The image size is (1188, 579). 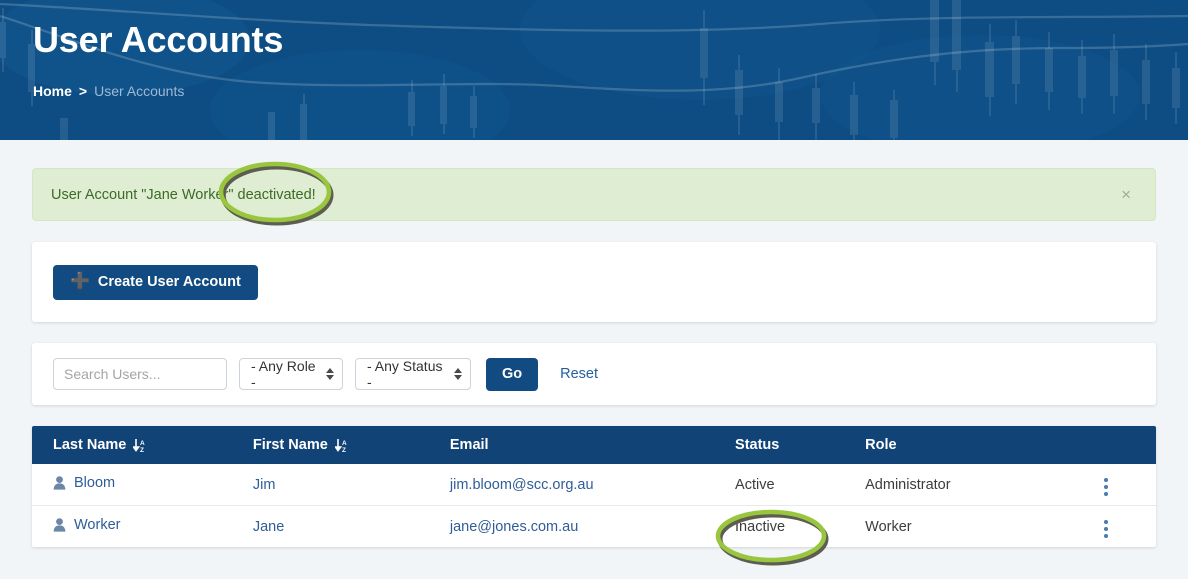 I want to click on reset-link: Reset, so click(x=579, y=374).